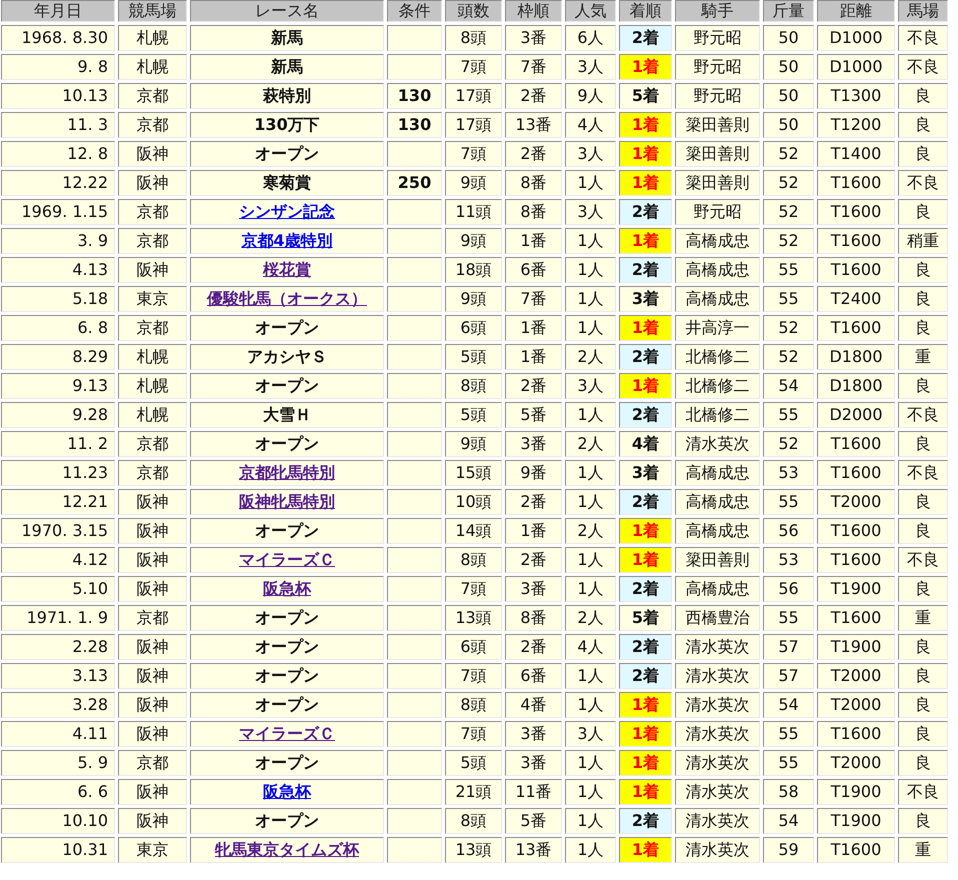  I want to click on table-cell: 新馬, so click(287, 67).